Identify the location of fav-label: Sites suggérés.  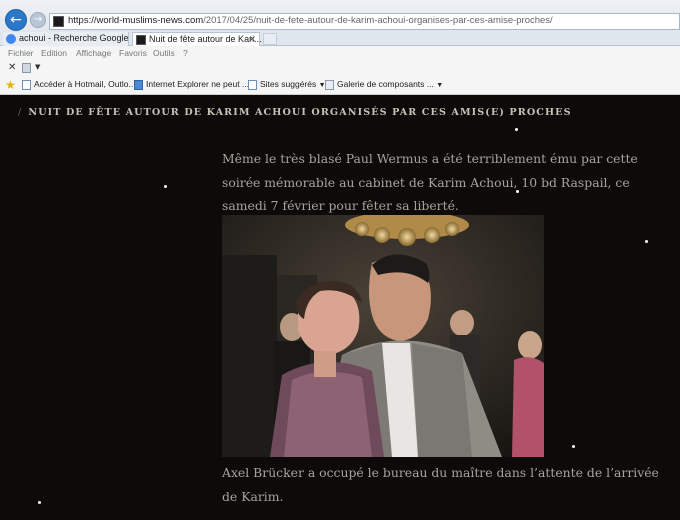
(288, 84).